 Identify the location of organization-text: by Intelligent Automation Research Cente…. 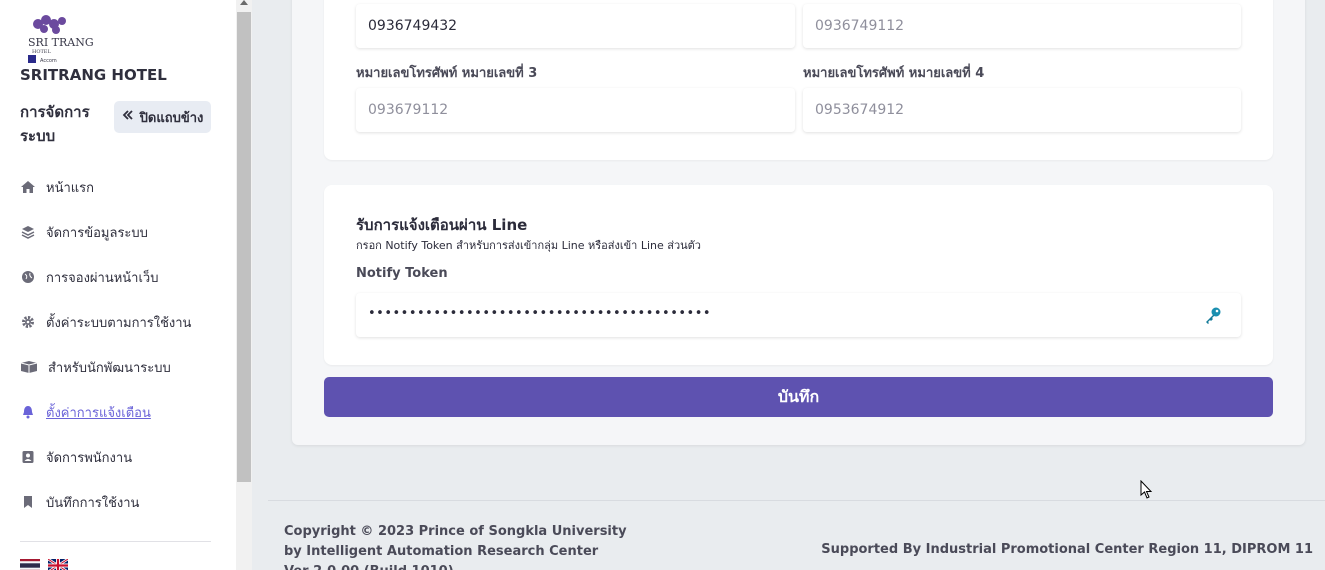
(441, 551).